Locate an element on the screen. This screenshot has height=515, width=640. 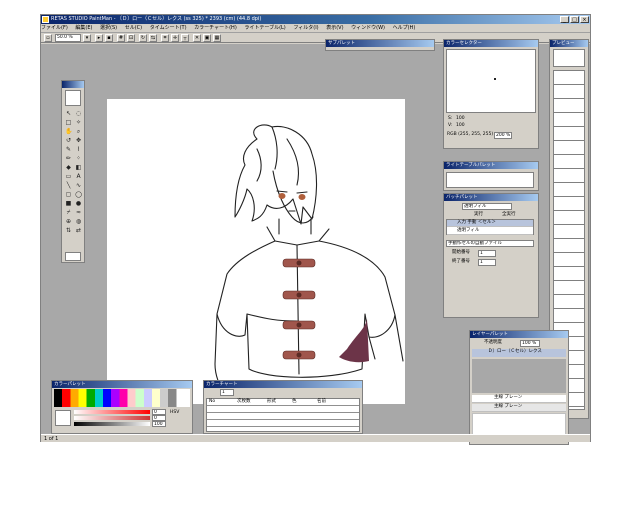
bucket-icon: ◆ is located at coordinates (68, 167).